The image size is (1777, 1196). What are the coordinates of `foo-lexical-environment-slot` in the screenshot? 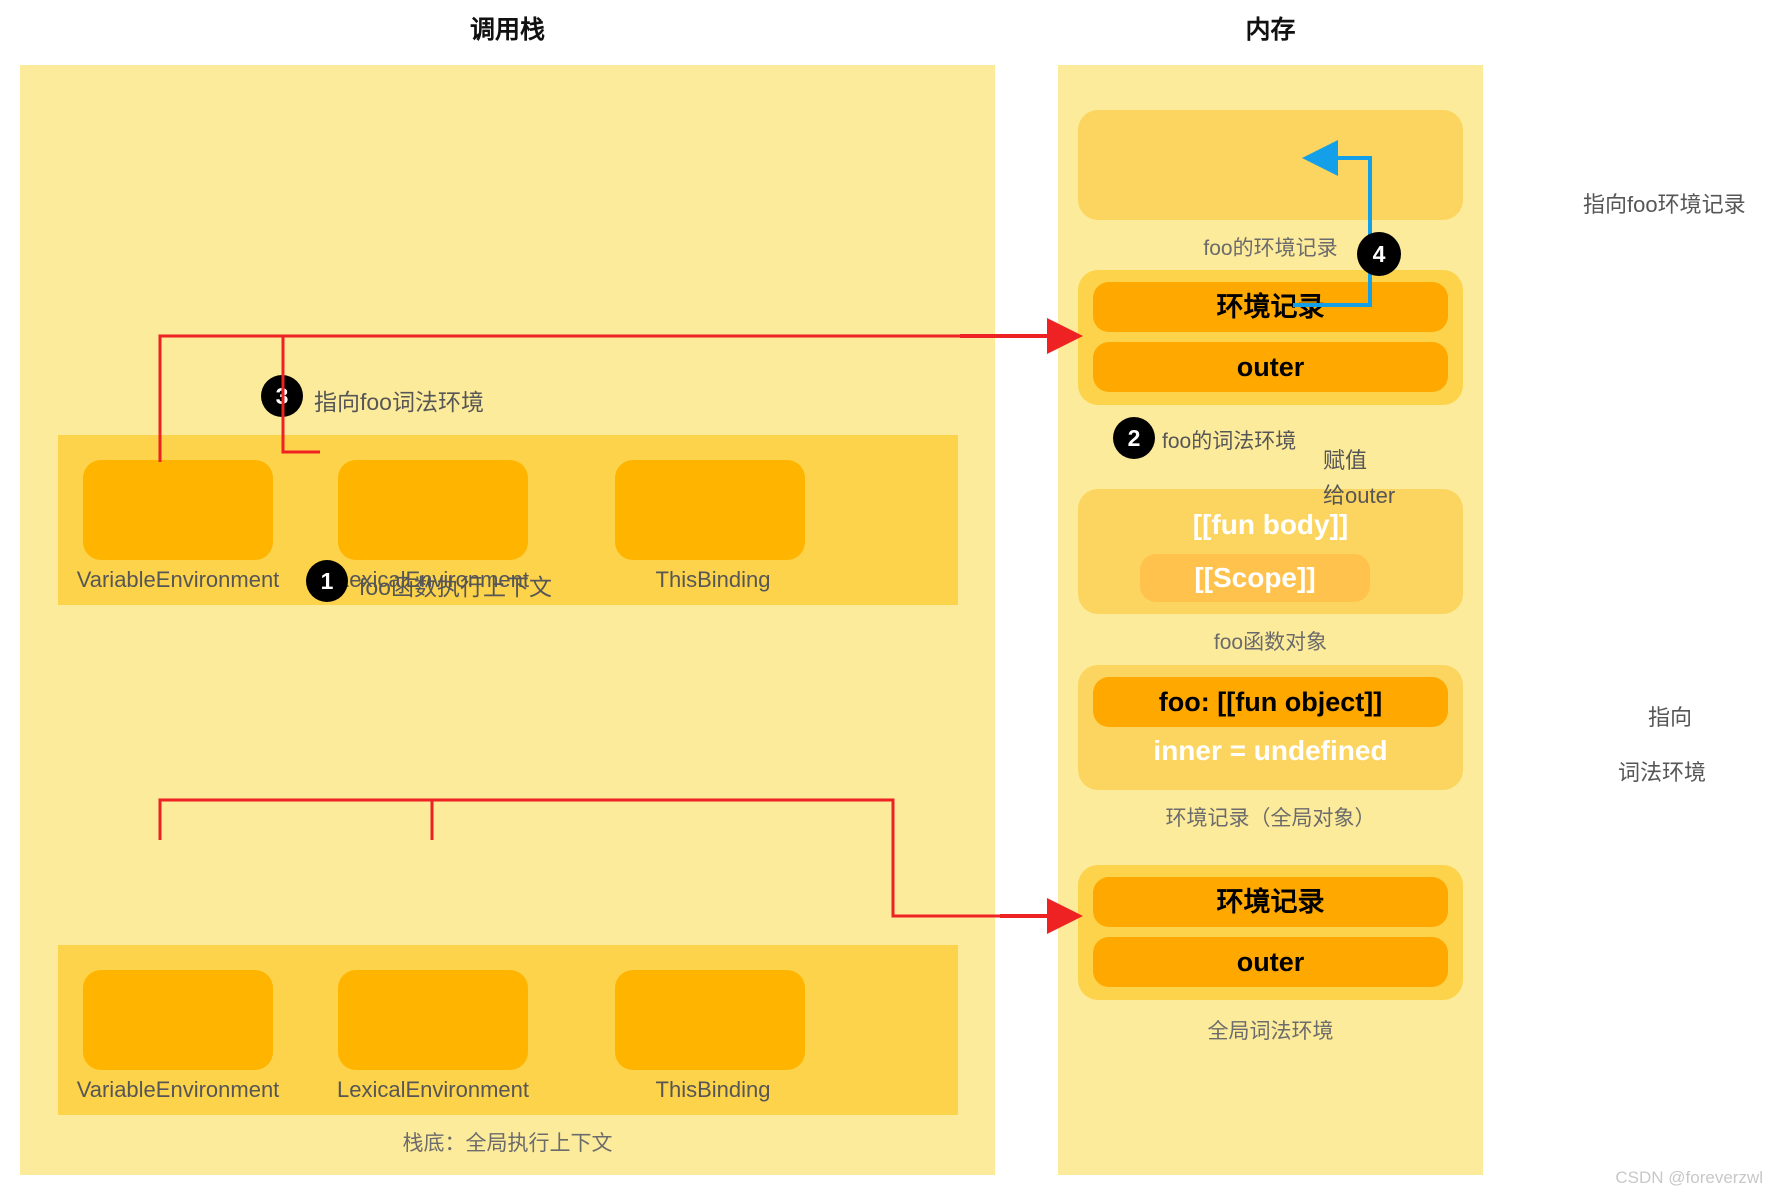 It's located at (433, 510).